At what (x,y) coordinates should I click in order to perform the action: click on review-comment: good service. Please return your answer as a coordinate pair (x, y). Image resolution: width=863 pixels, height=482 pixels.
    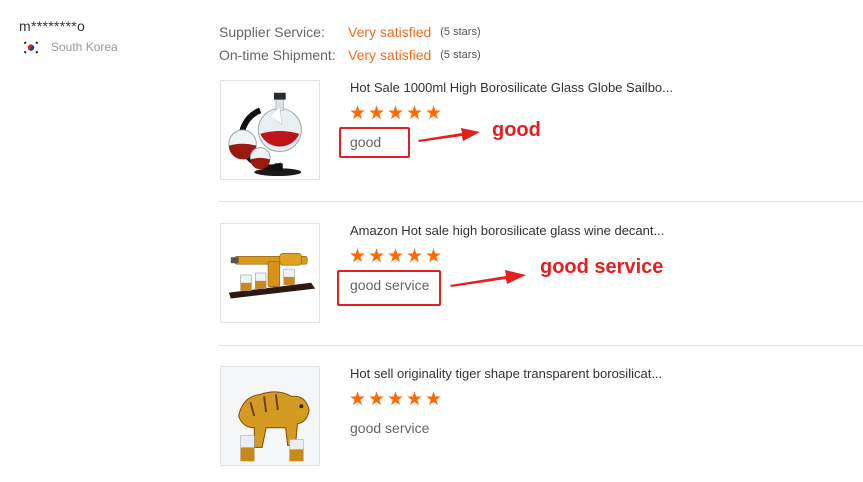
    Looking at the image, I should click on (390, 428).